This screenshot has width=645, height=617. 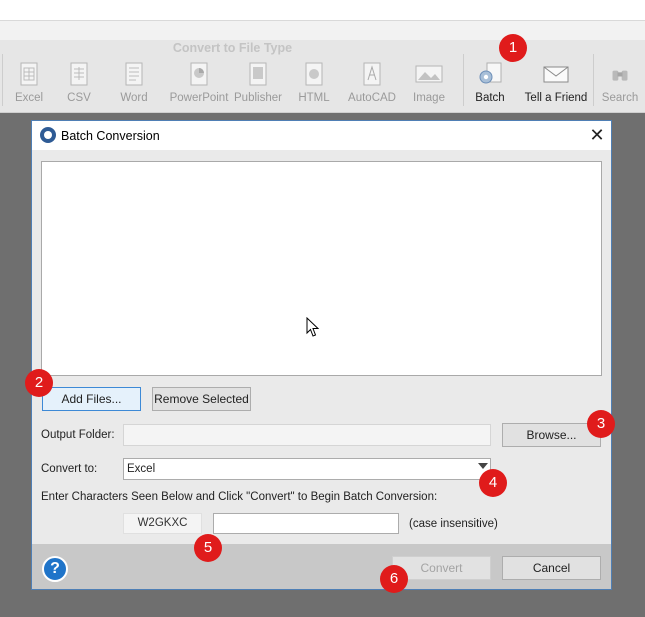 I want to click on ribbon-button-label: CSV, so click(x=79, y=98).